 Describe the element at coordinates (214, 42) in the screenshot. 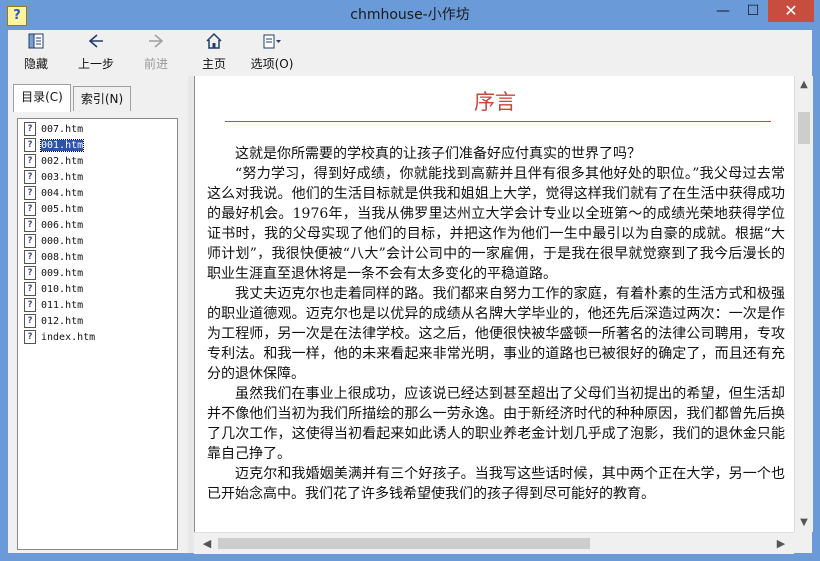

I see `home-icon` at that location.